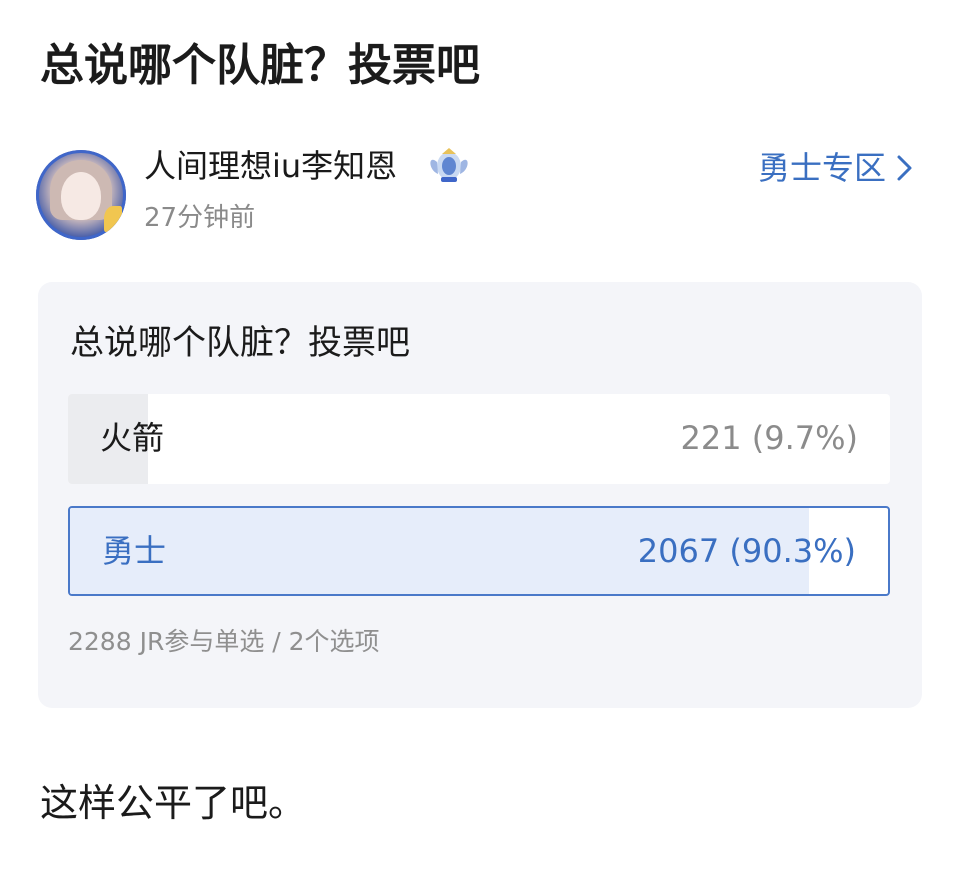  I want to click on poll-option-label: 火箭, so click(132, 438).